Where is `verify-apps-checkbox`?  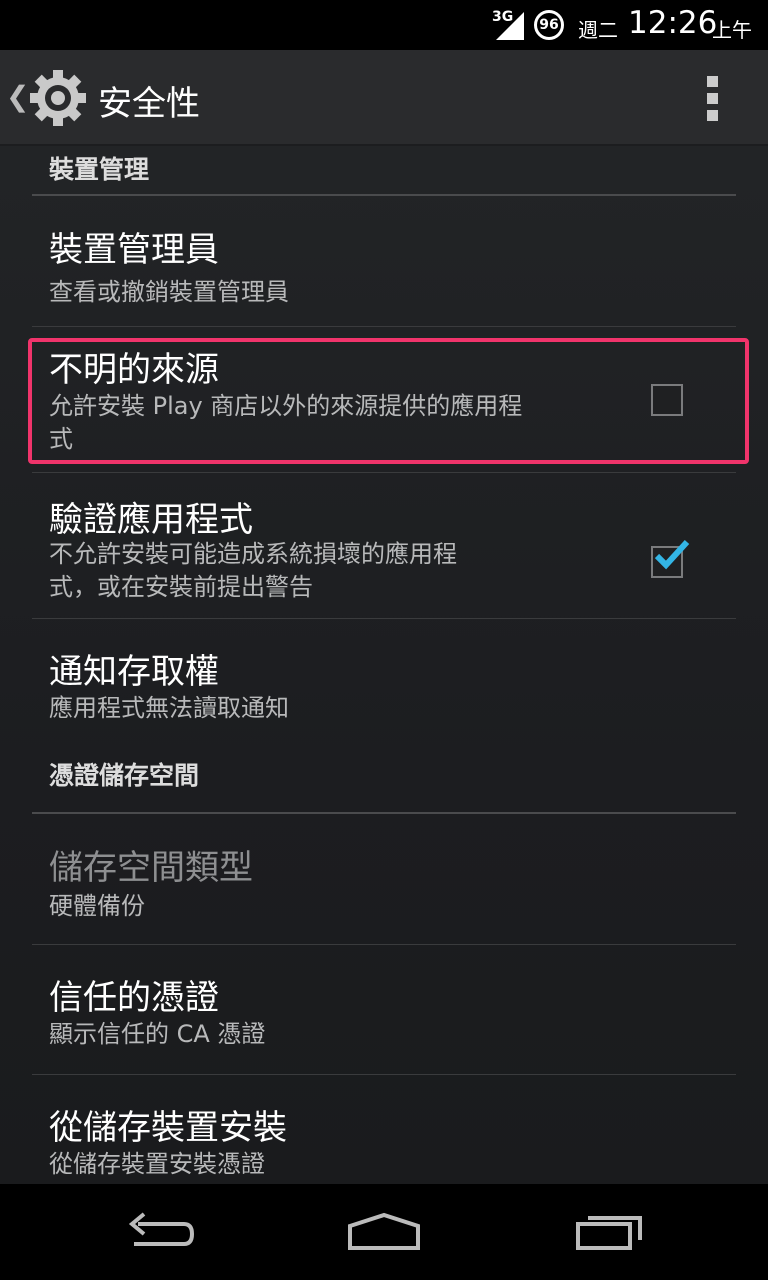
verify-apps-checkbox is located at coordinates (670, 558).